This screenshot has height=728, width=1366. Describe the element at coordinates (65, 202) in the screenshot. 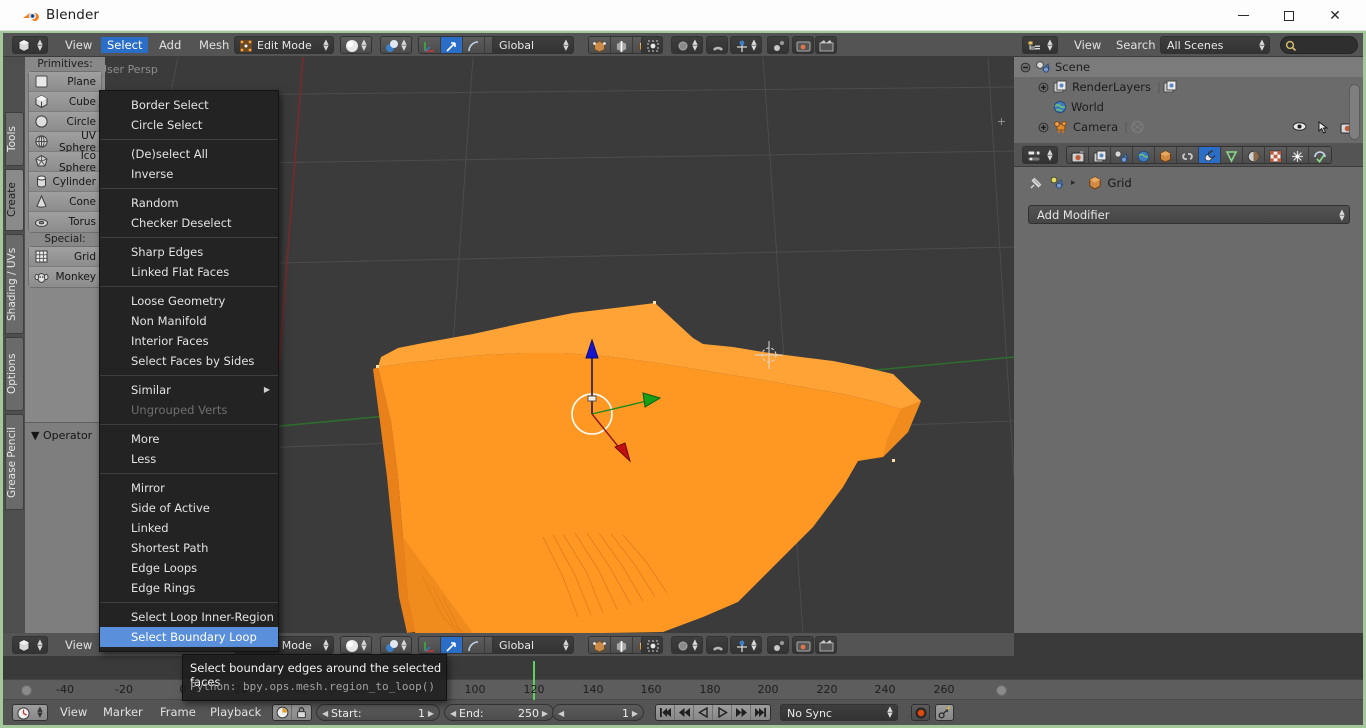

I see `list-item: Cone` at that location.